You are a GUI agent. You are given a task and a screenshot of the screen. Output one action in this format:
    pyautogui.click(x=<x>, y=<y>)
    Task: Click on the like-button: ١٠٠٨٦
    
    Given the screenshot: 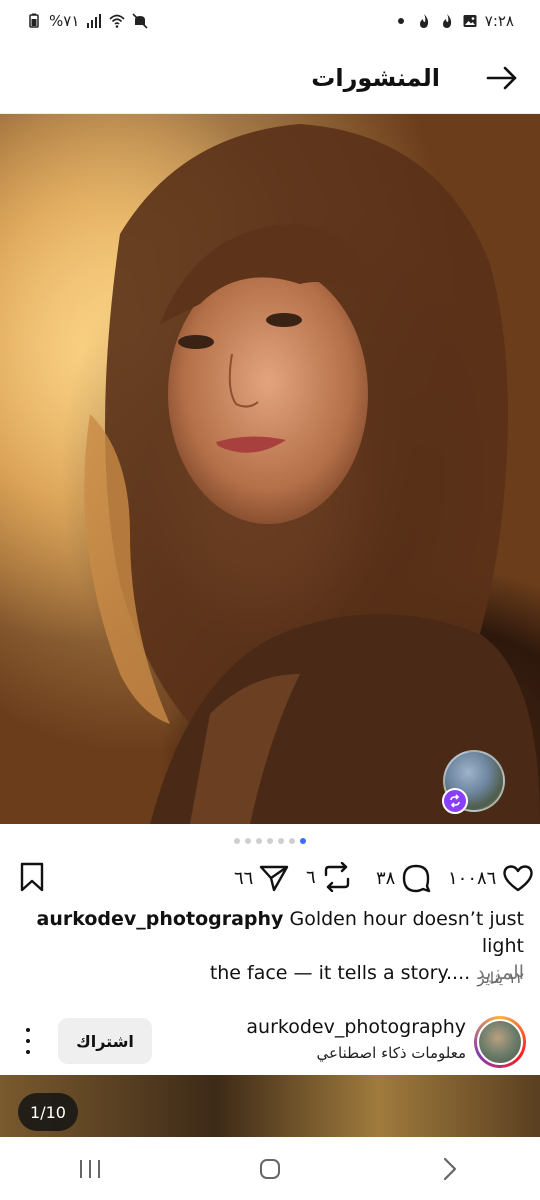 What is the action you would take?
    pyautogui.click(x=491, y=878)
    